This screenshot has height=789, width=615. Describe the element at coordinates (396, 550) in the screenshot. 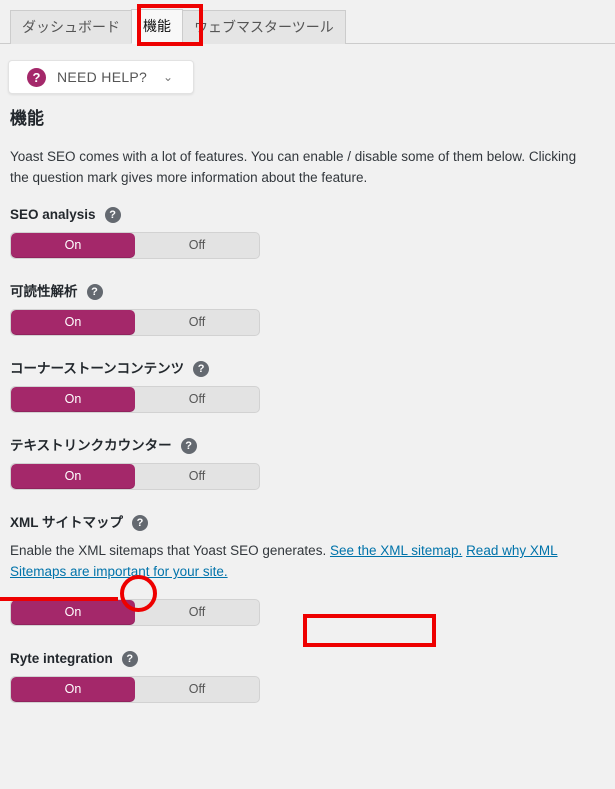

I see `see-xml-sitemap-link: See the XML sitemap.` at that location.